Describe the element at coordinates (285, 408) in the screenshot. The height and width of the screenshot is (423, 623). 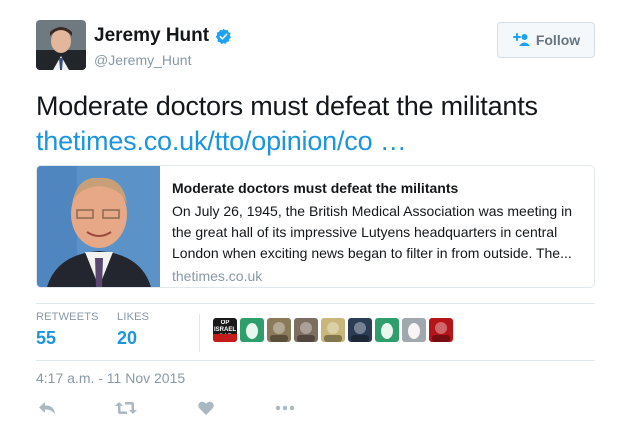
I see `more-icon` at that location.